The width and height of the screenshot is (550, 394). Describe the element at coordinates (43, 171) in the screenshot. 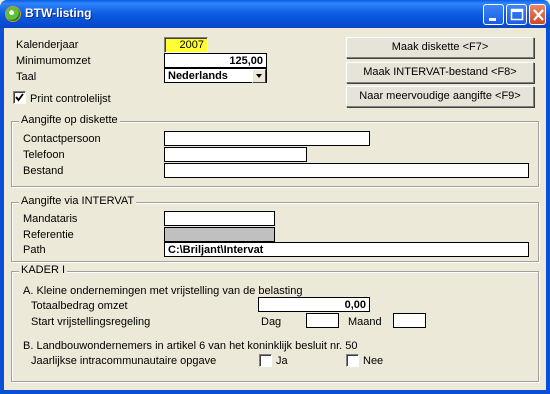

I see `bestand-label: Bestand` at that location.